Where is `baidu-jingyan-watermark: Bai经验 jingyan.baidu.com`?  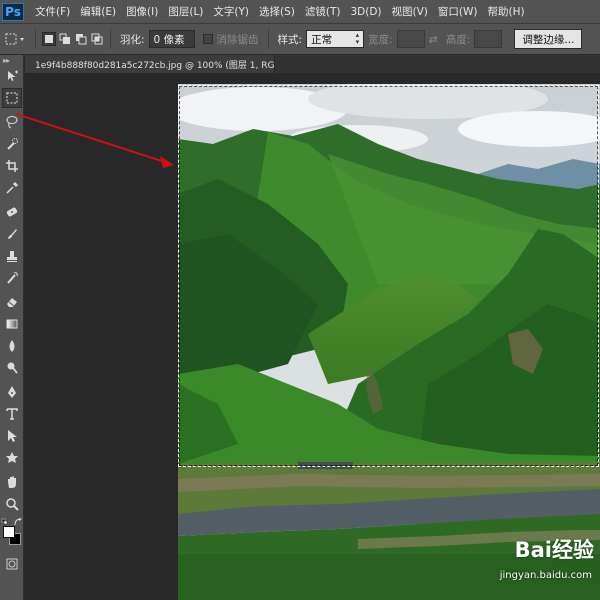 baidu-jingyan-watermark: Bai经验 jingyan.baidu.com is located at coordinates (530, 562).